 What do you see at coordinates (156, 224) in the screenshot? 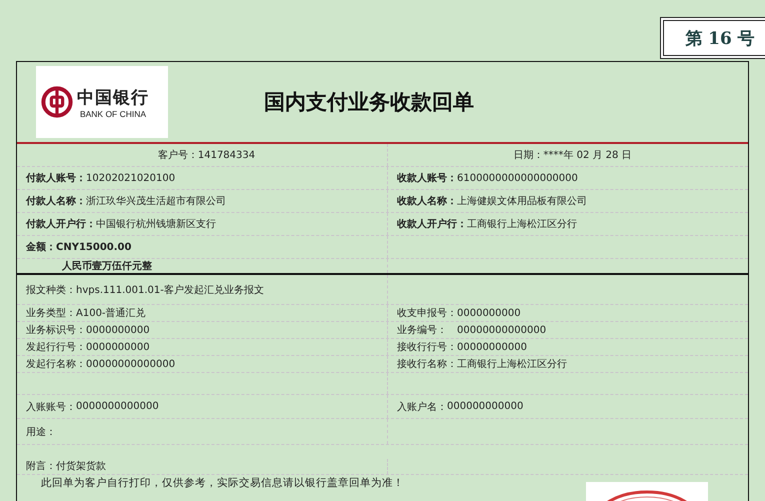
I see `field-value: 中国银行杭州钱塘新区支行` at bounding box center [156, 224].